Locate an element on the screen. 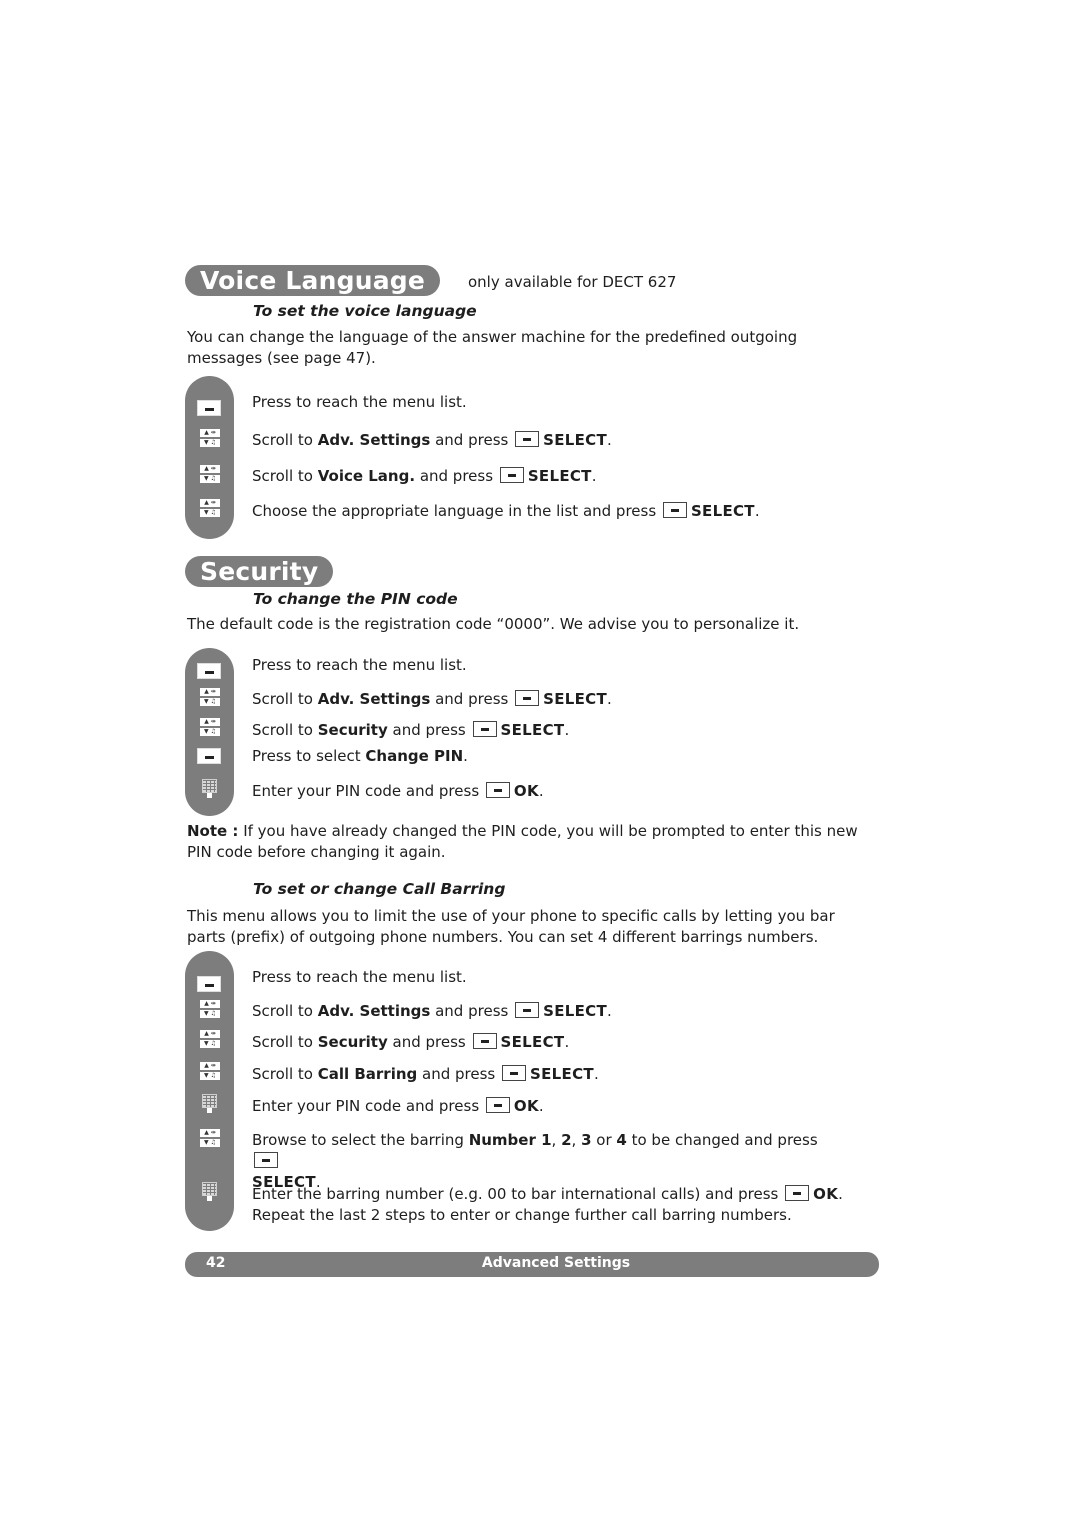  subtitle-set-voice-language: To set the voice language is located at coordinates (365, 311).